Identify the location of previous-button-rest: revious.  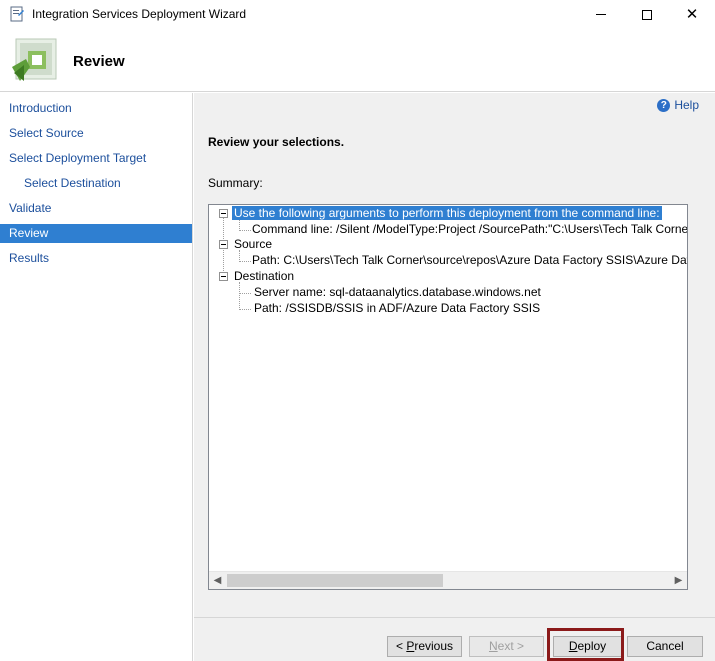
(434, 646).